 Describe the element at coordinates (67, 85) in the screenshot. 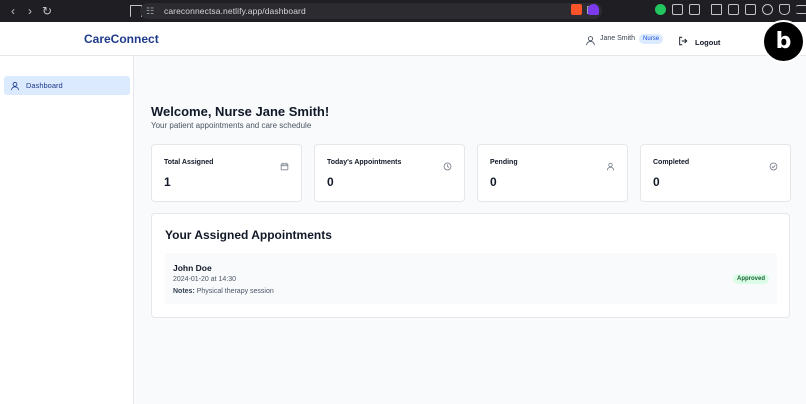

I see `sidebar-item-dashboard: Dashboard` at that location.